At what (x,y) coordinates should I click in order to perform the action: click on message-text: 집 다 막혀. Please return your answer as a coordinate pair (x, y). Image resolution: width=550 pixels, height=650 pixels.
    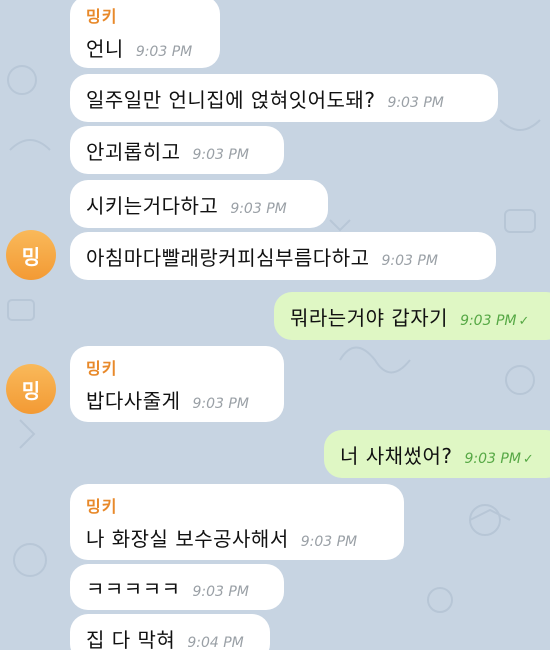
    Looking at the image, I should click on (131, 638).